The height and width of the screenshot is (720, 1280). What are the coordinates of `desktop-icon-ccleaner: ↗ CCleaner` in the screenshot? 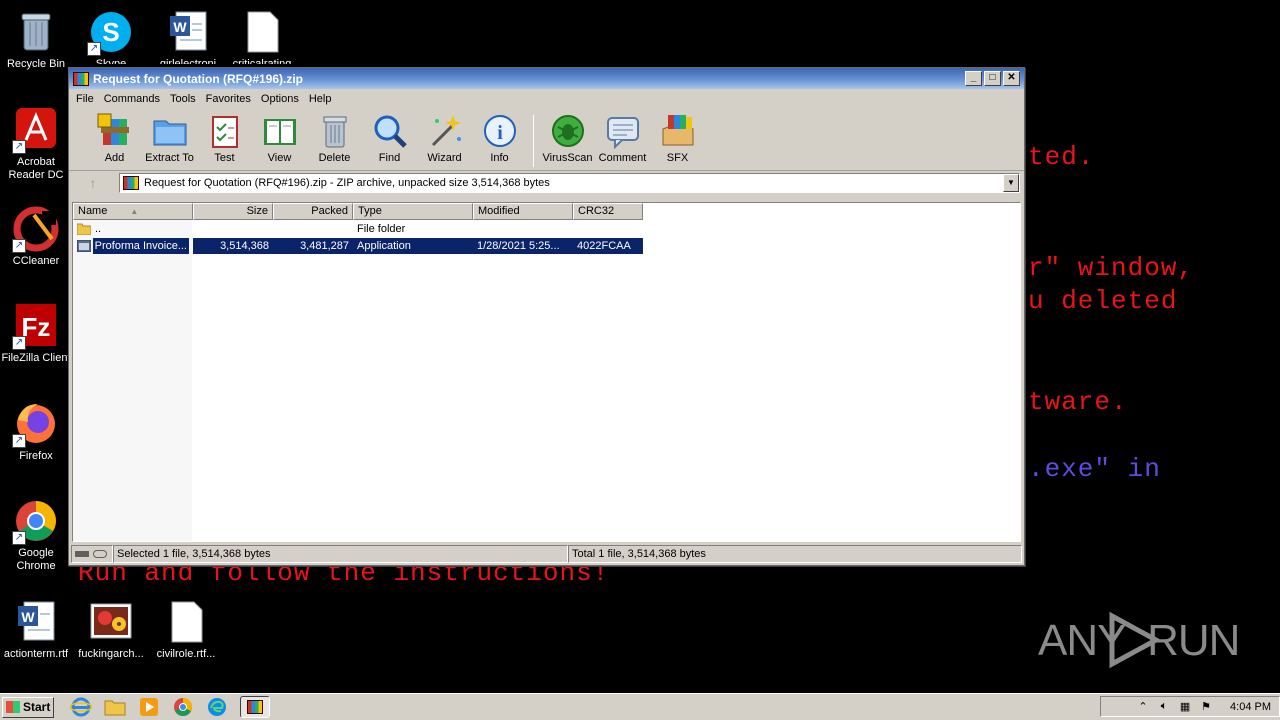 It's located at (37, 236).